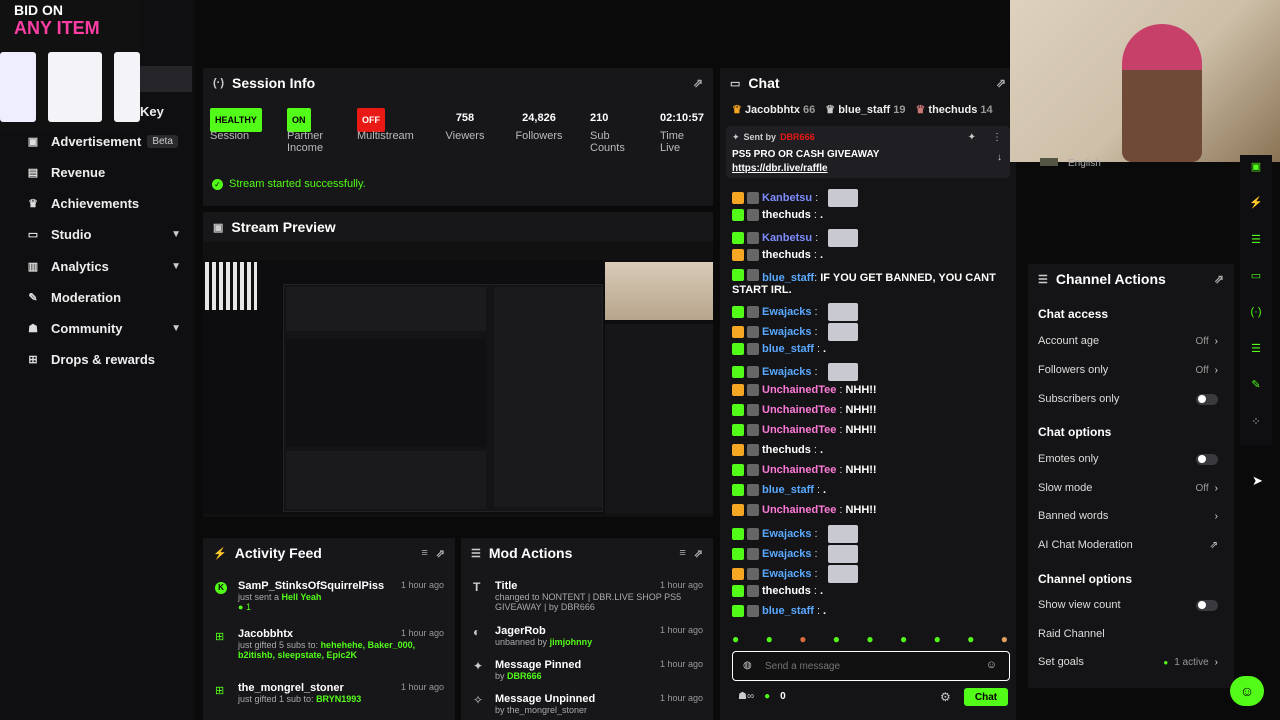 This screenshot has width=1280, height=720. I want to click on rail-wrench-icon: ✎, so click(1256, 385).